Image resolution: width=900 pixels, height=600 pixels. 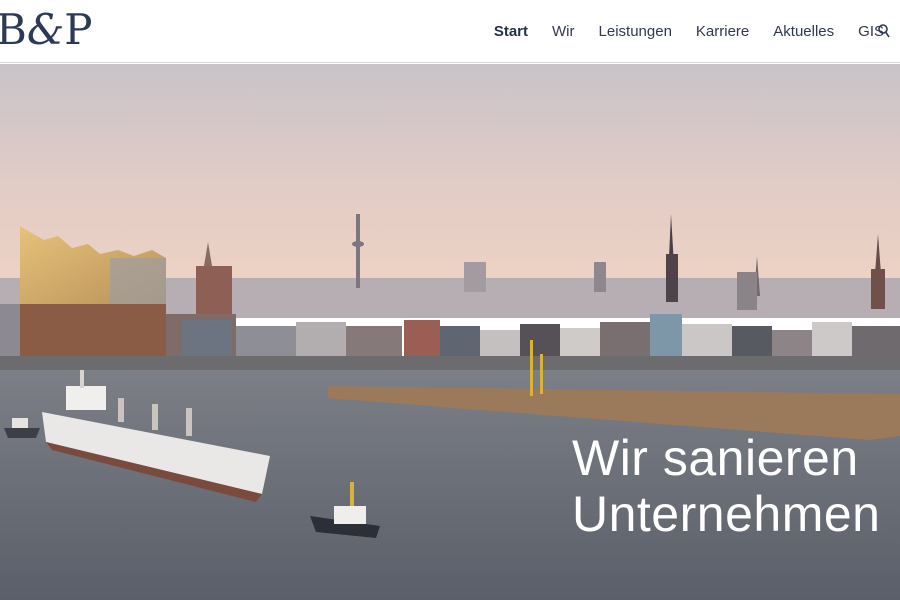 What do you see at coordinates (13, 29) in the screenshot?
I see `logo-letter-b: B` at bounding box center [13, 29].